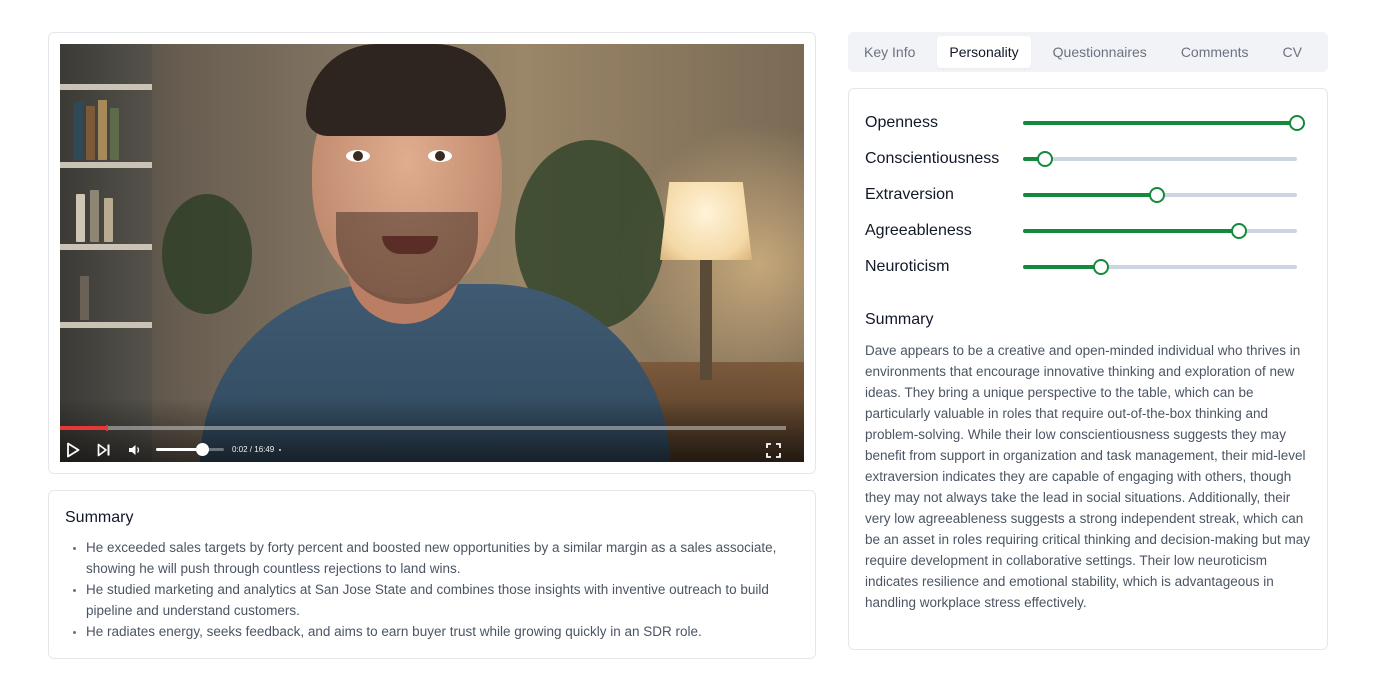 Image resolution: width=1376 pixels, height=691 pixels. Describe the element at coordinates (83, 428) in the screenshot. I see `seek-bar-played` at that location.